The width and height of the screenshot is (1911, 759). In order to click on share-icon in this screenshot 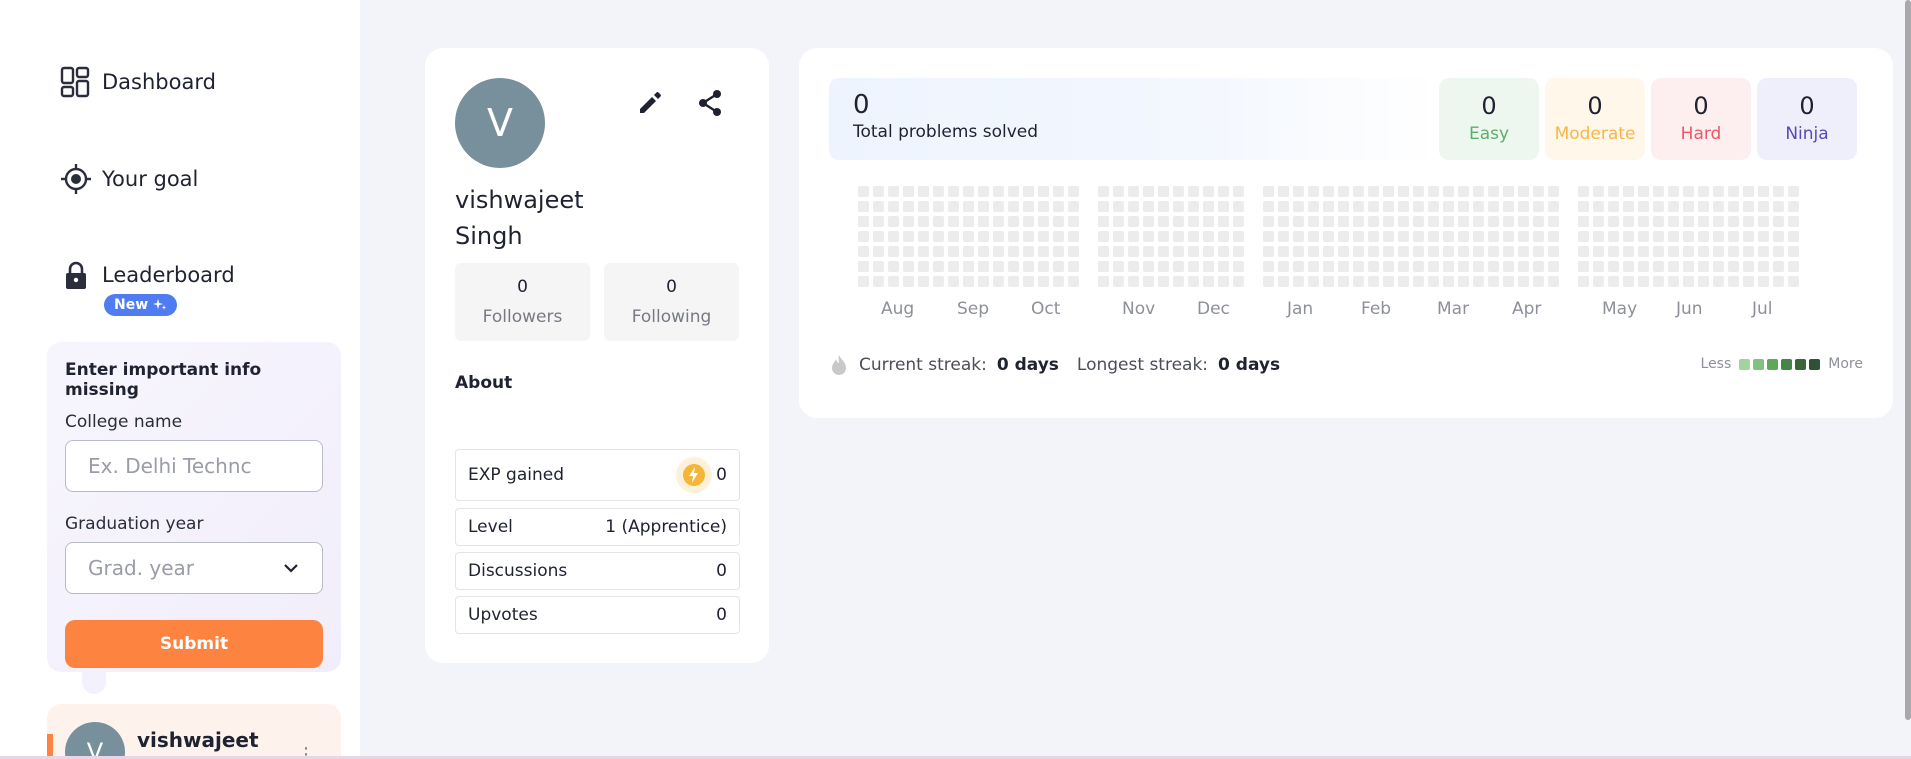, I will do `click(710, 103)`.